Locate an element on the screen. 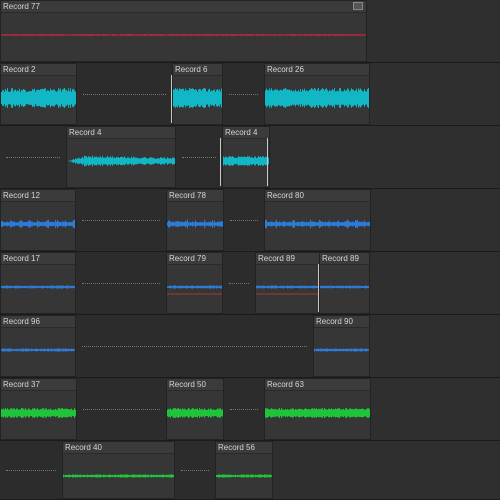 Image resolution: width=500 pixels, height=500 pixels. clip-label: Record 79 is located at coordinates (187, 258).